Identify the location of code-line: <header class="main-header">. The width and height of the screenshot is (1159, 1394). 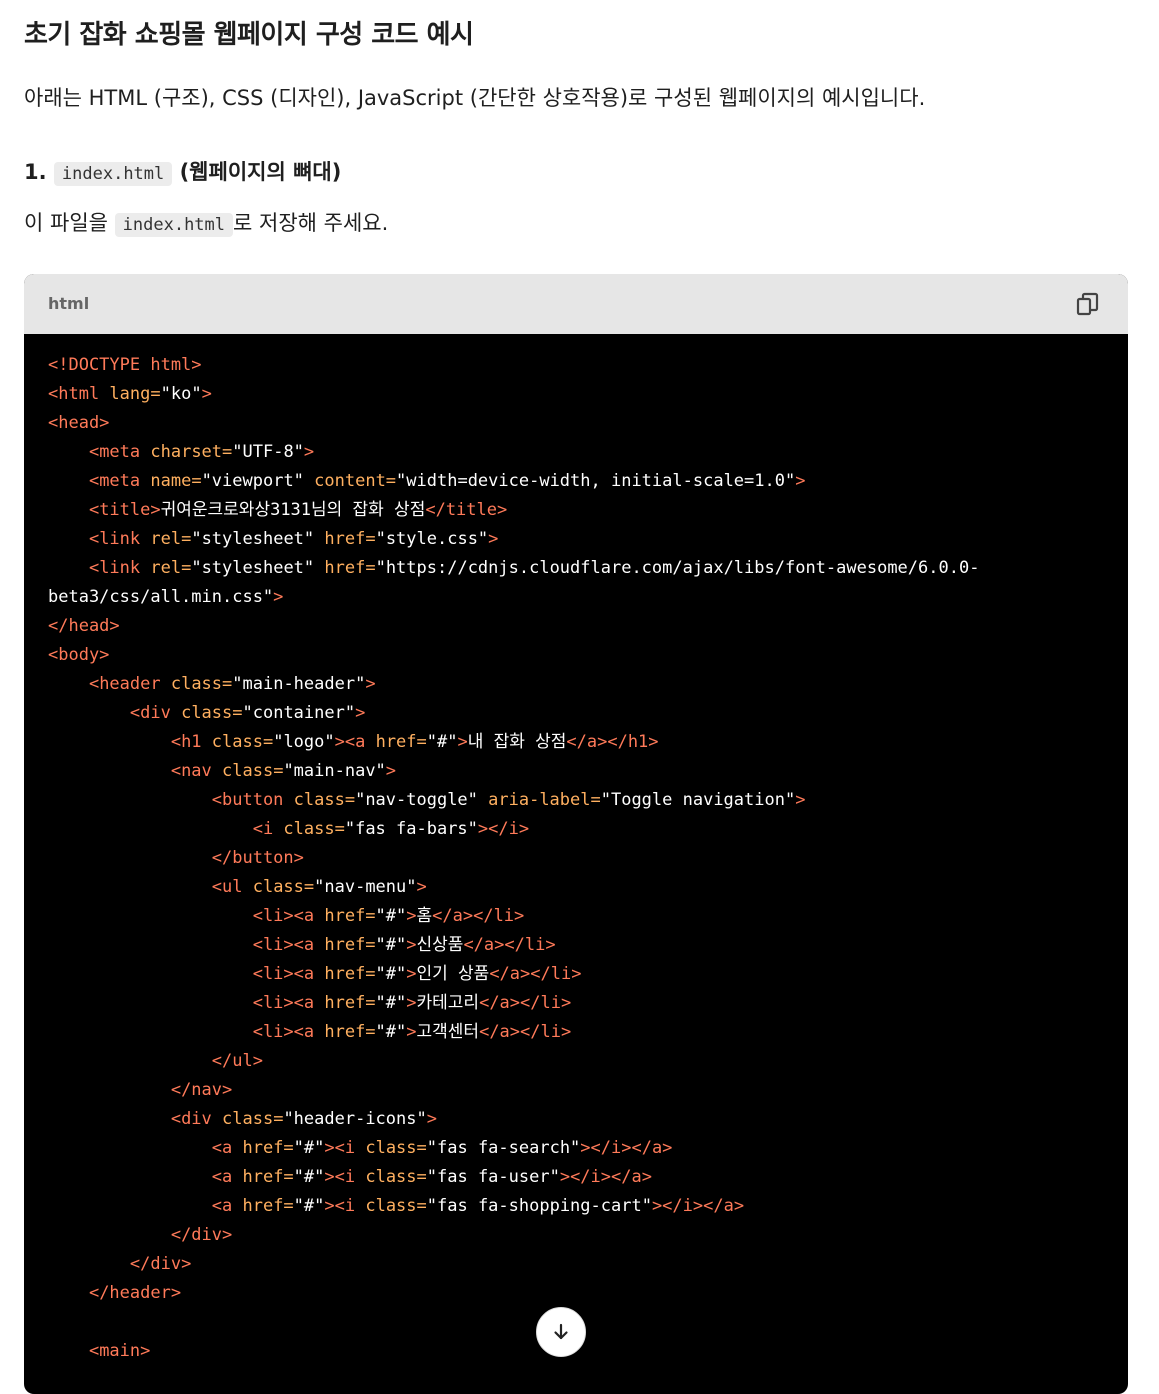
(576, 684).